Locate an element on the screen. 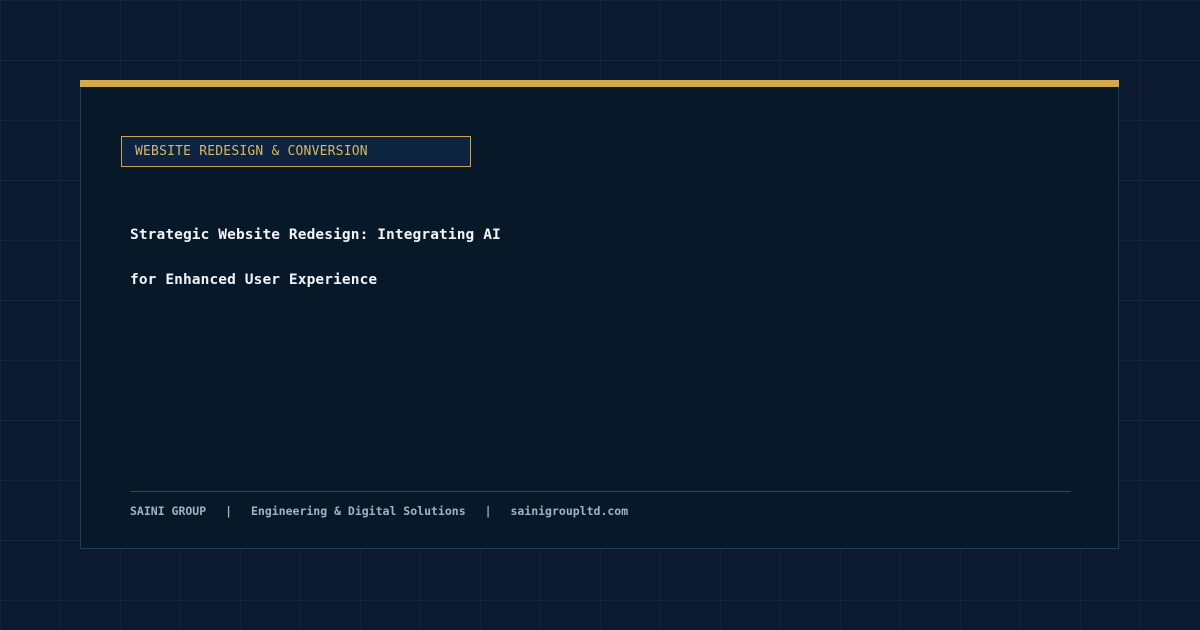  footer-website-link: sainigroupltd.com is located at coordinates (569, 511).